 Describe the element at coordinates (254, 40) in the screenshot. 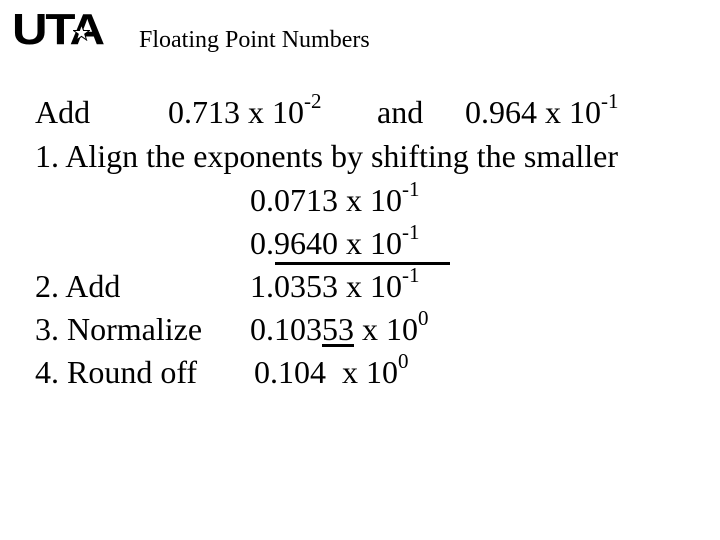

I see `page-title: Floating Point Numbers` at that location.